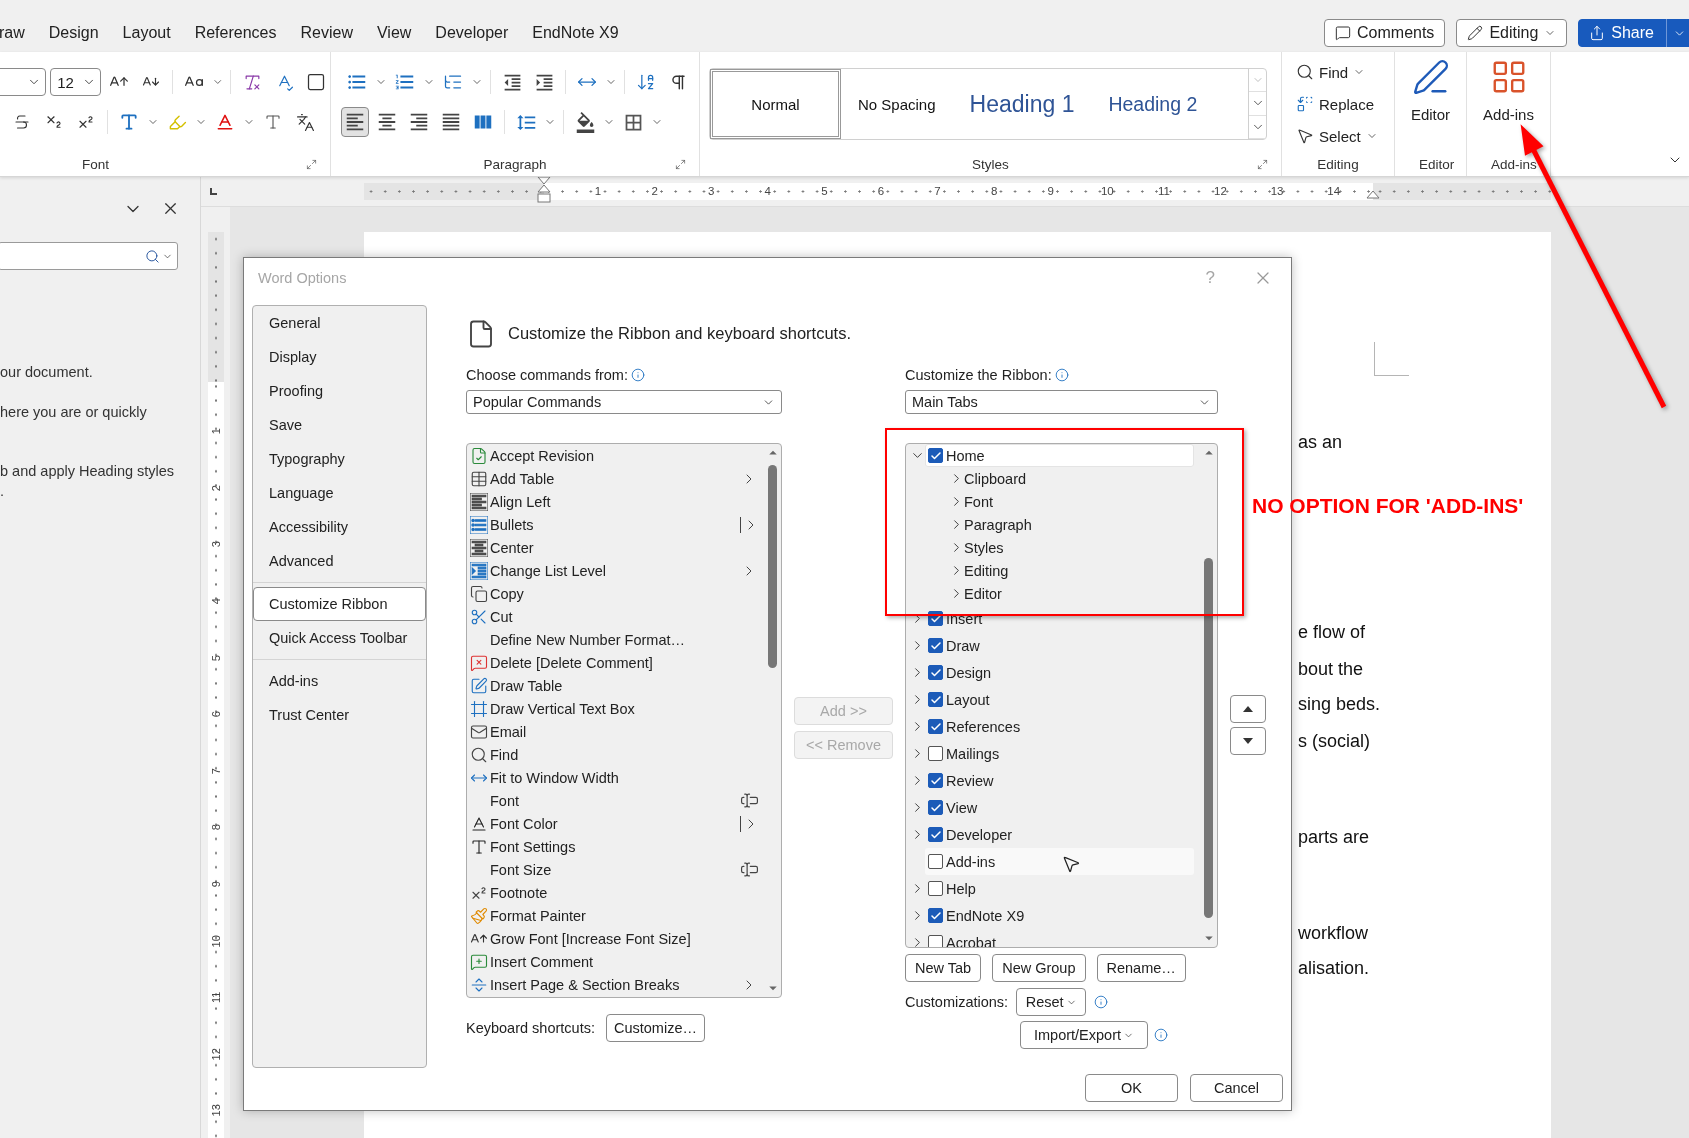 This screenshot has width=1689, height=1138. I want to click on command-item: Accept Revision, so click(615, 455).